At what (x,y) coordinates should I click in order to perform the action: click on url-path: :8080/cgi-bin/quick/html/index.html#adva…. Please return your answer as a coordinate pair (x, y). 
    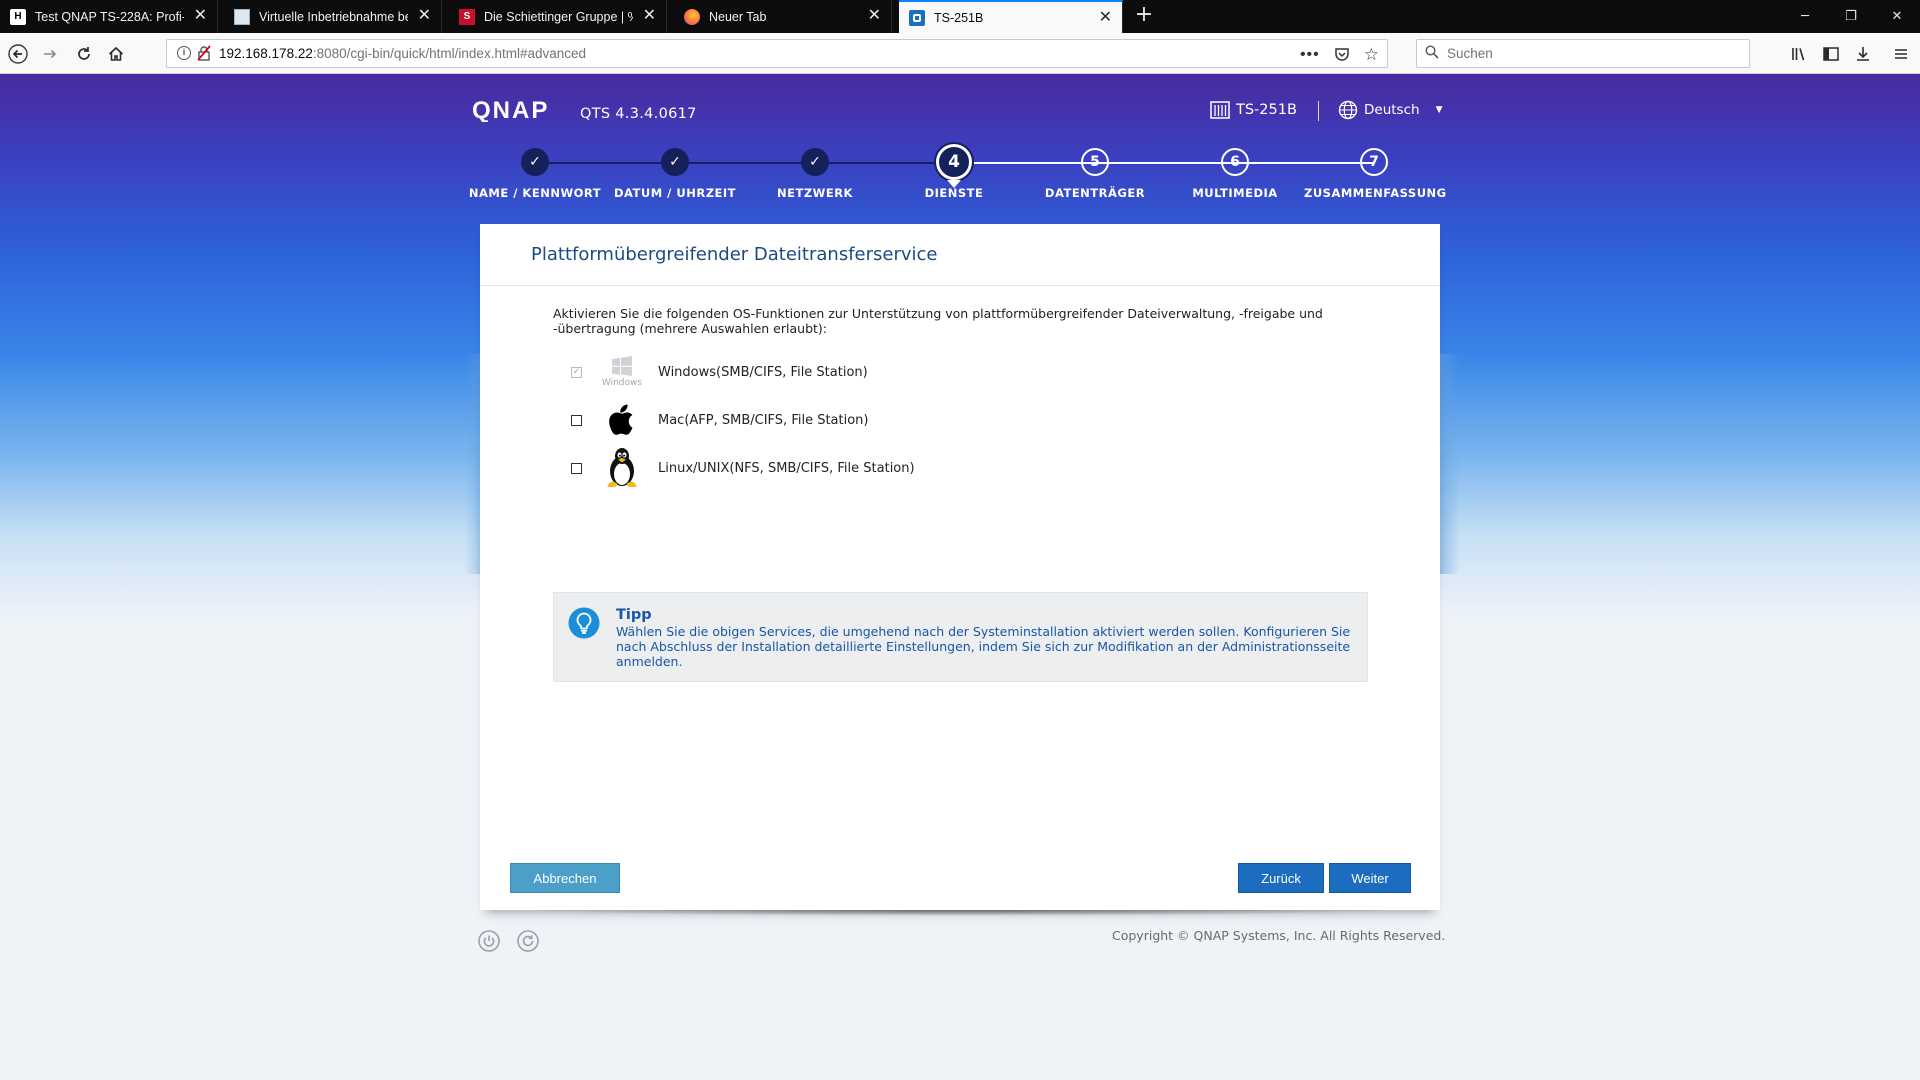
    Looking at the image, I should click on (449, 53).